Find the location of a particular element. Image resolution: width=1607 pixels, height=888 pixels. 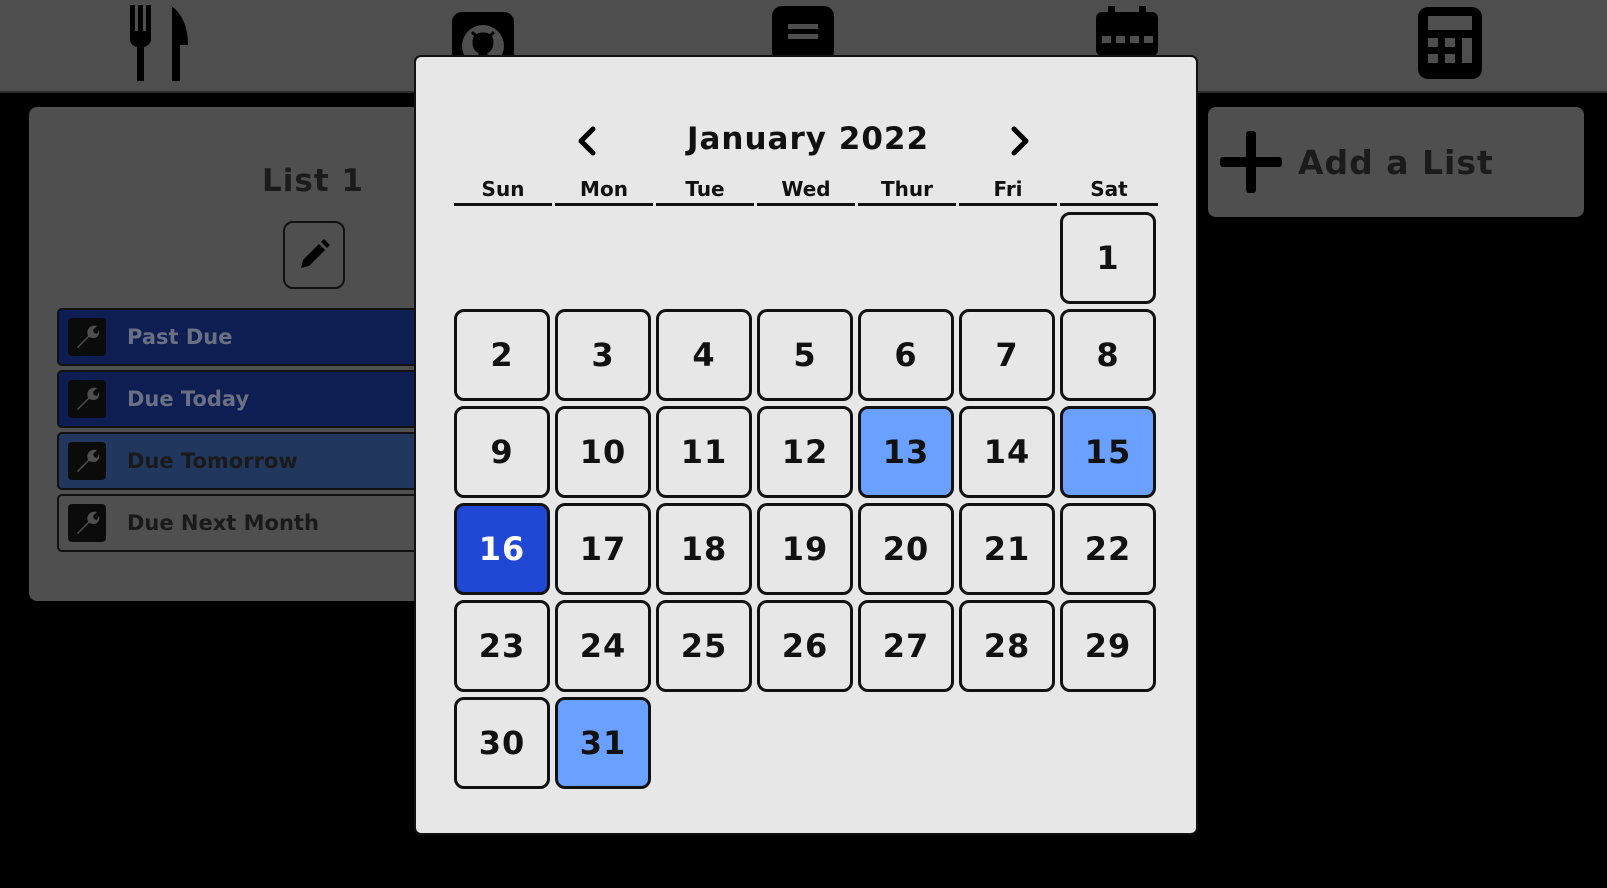

chevron-right-icon is located at coordinates (1020, 141).